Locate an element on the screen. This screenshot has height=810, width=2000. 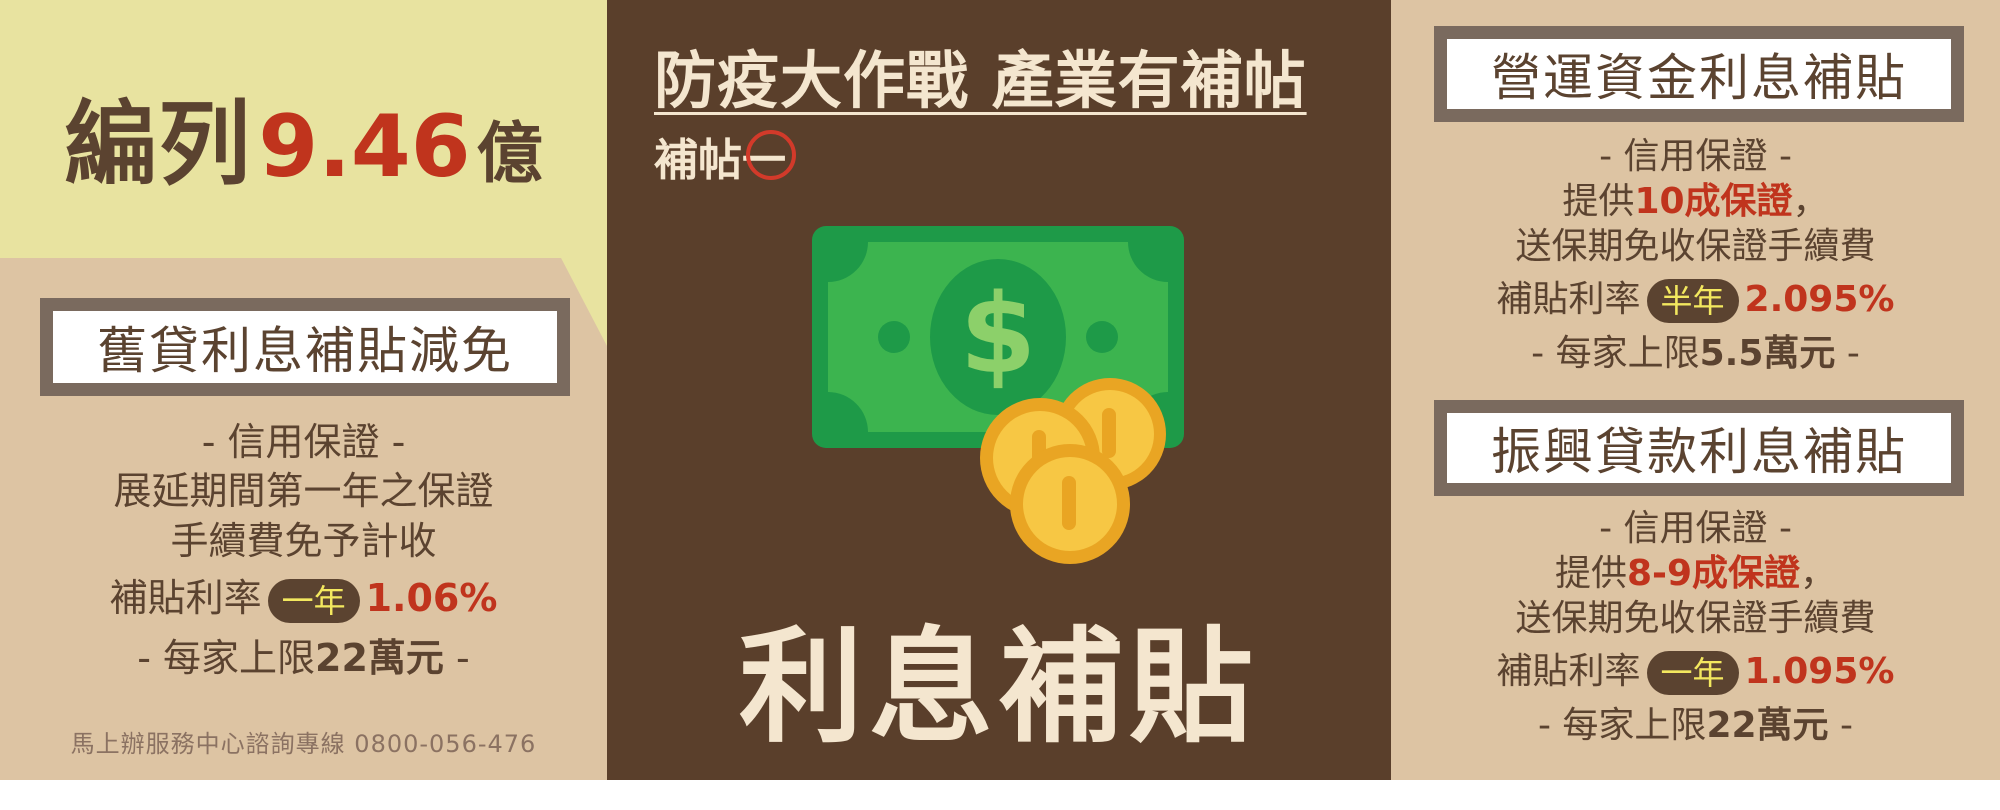
rate-value: 1.06% is located at coordinates (431, 598).